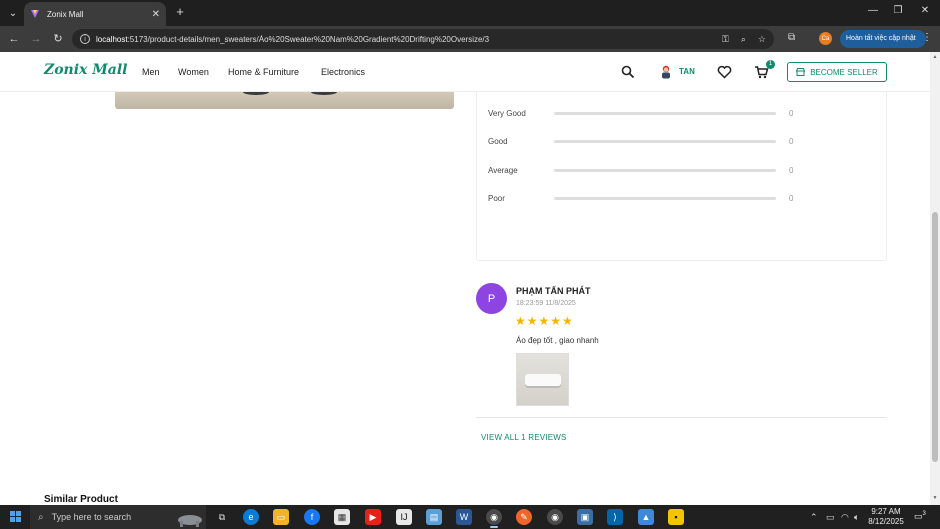  What do you see at coordinates (557, 340) in the screenshot?
I see `review-text: Áo đẹp tốt , giao nhanh` at bounding box center [557, 340].